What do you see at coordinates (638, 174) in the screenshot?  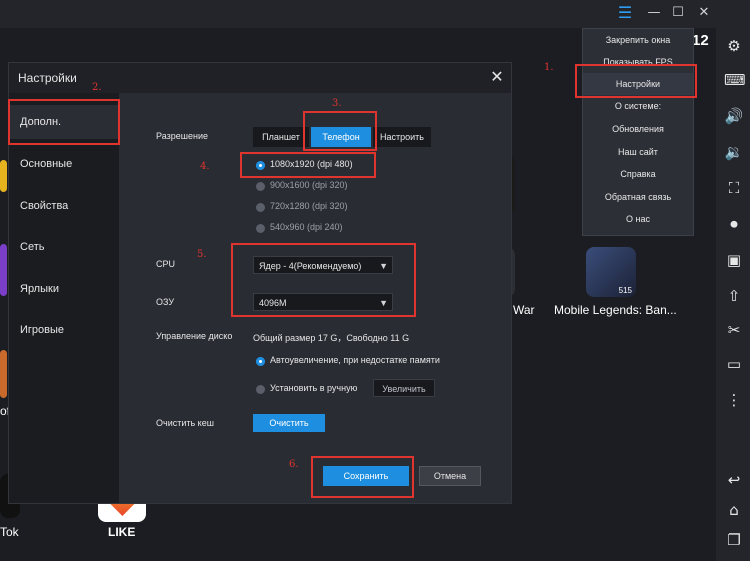 I see `menu-item-help: Справка` at bounding box center [638, 174].